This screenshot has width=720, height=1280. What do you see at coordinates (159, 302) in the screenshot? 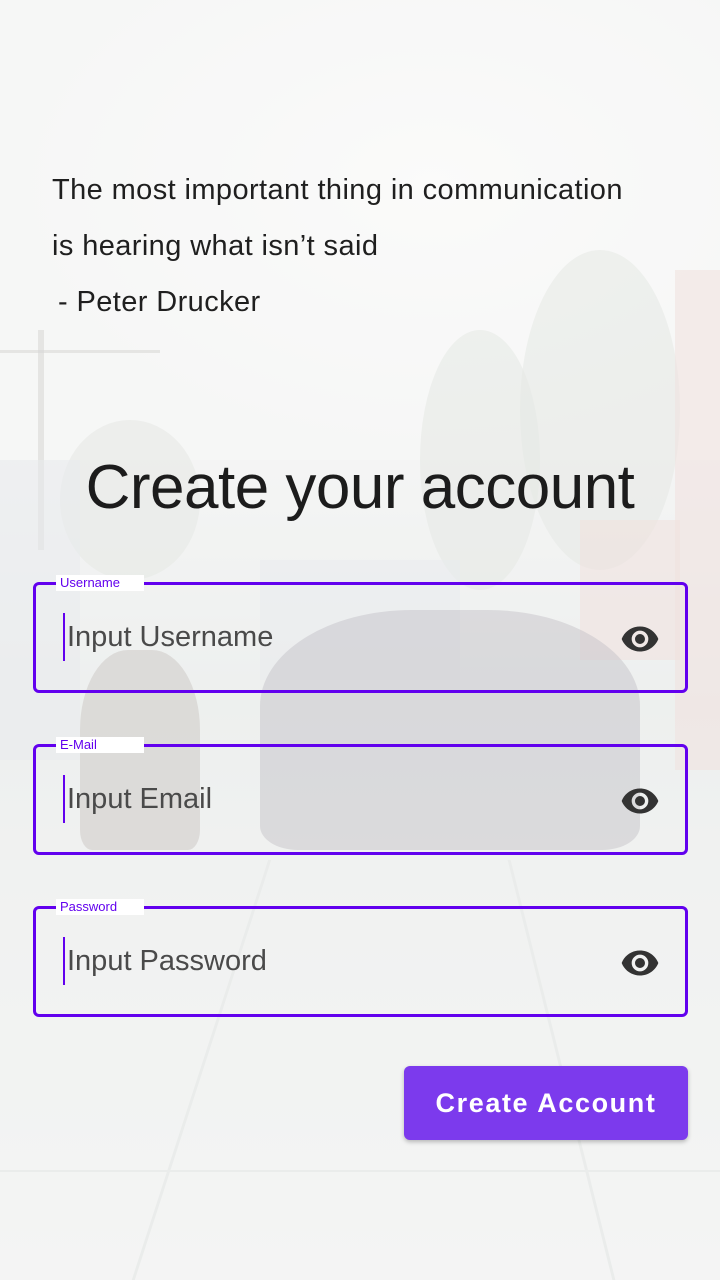
I see `quote-author: - Peter Drucker` at bounding box center [159, 302].